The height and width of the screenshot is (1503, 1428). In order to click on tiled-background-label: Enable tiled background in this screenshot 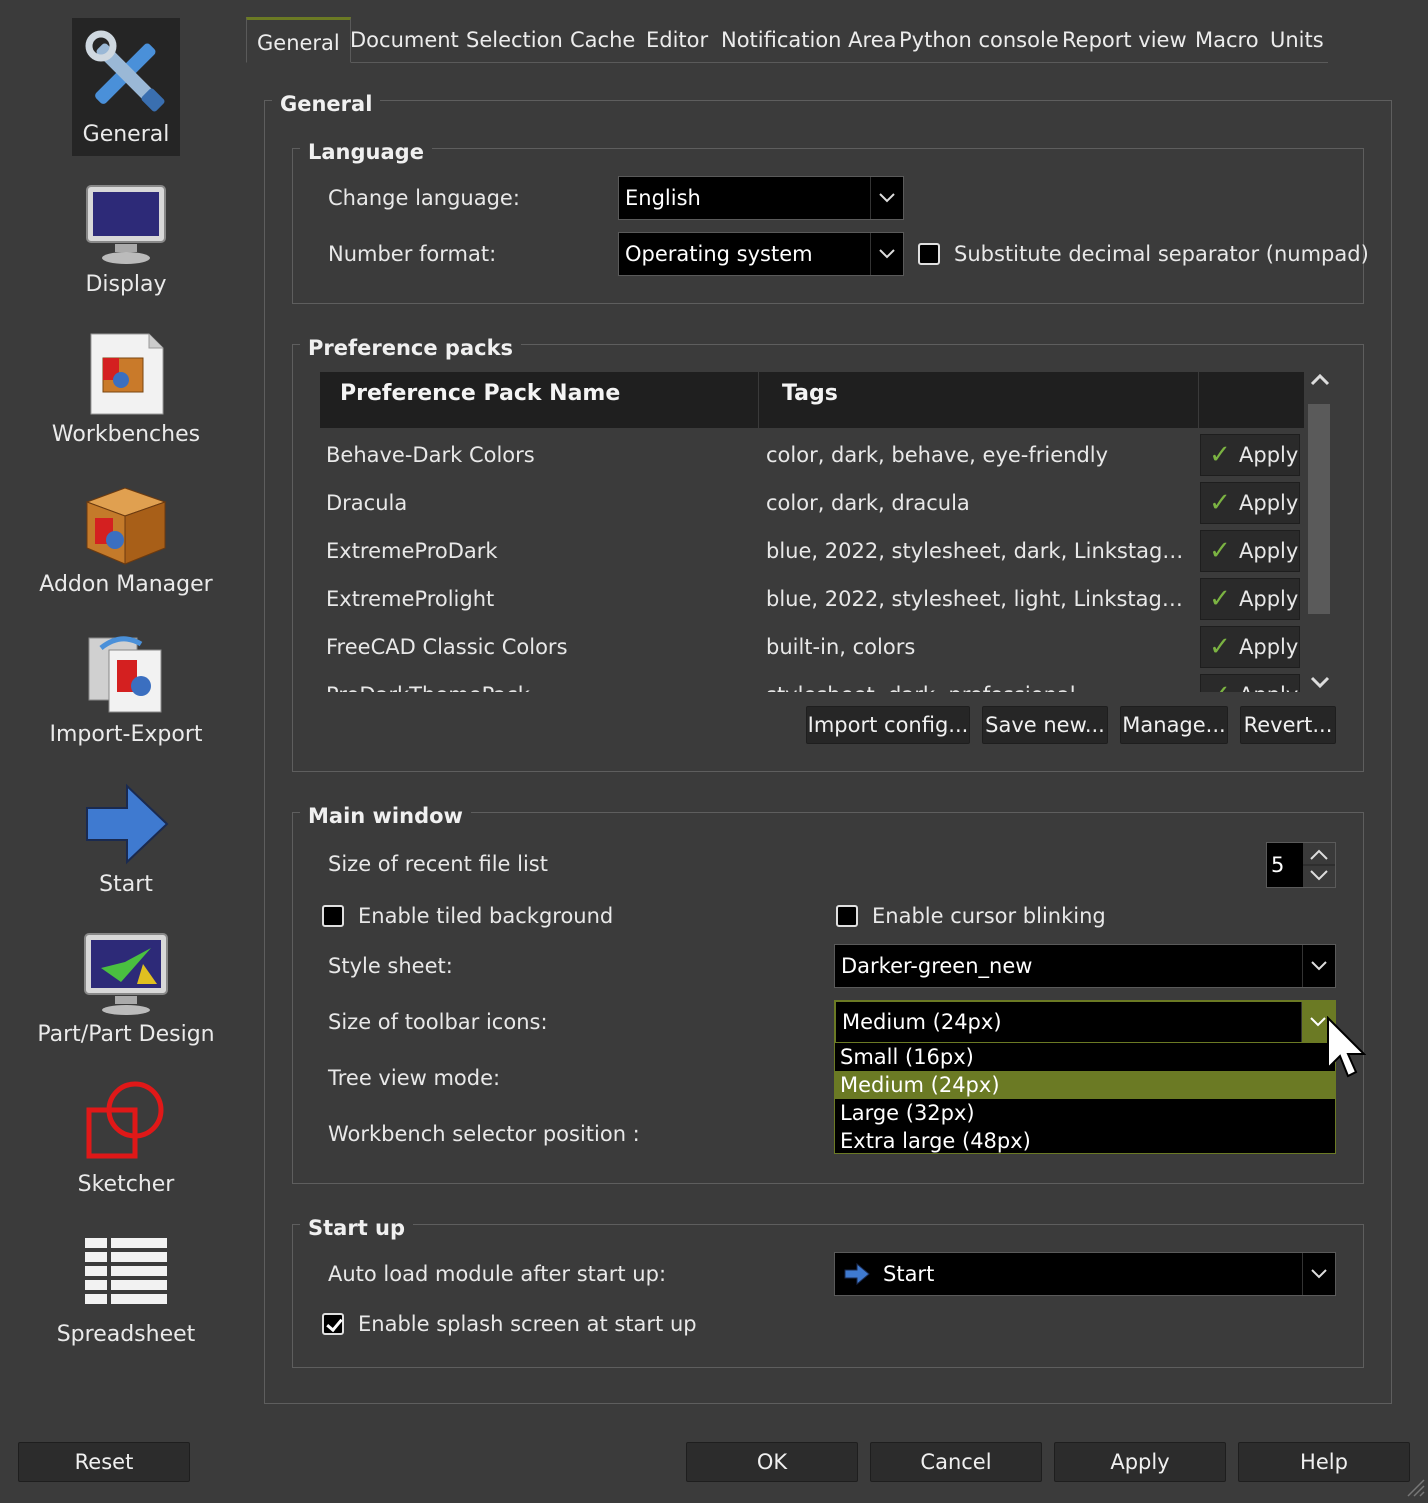, I will do `click(486, 916)`.